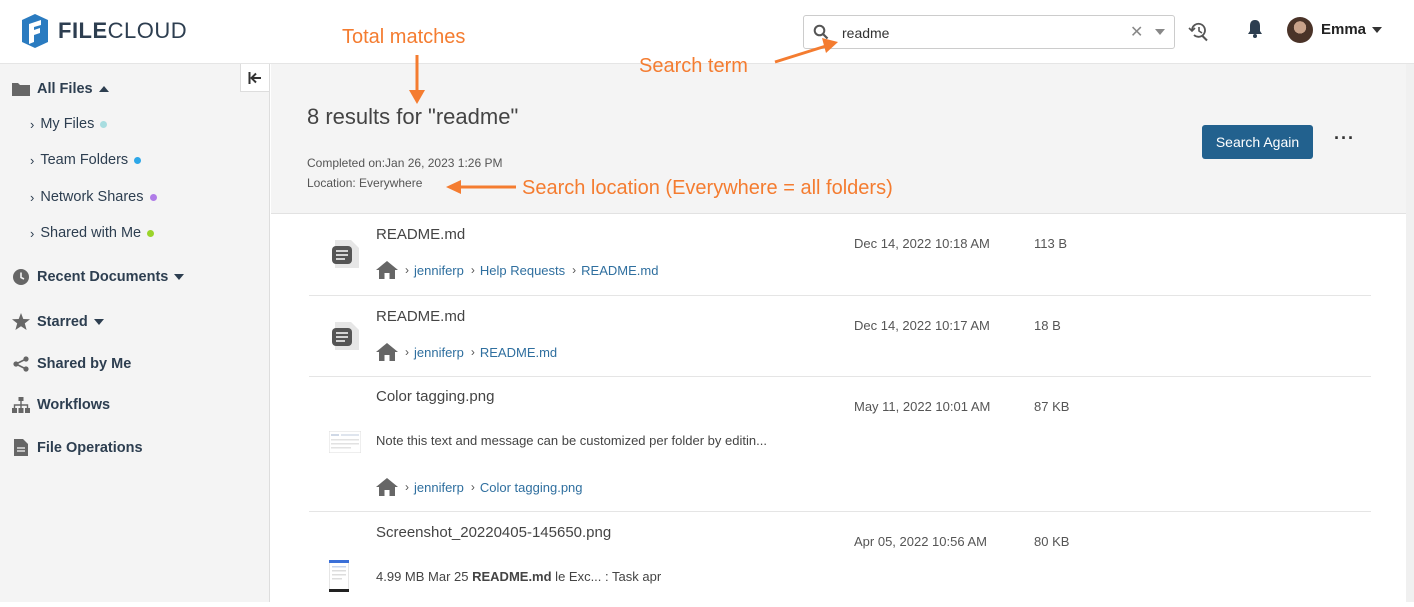  Describe the element at coordinates (417, 97) in the screenshot. I see `arrowhead-total-matches` at that location.